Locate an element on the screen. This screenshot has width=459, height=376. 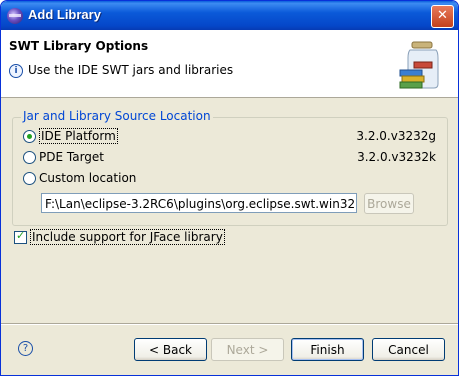
jface-checkbox is located at coordinates (20, 236).